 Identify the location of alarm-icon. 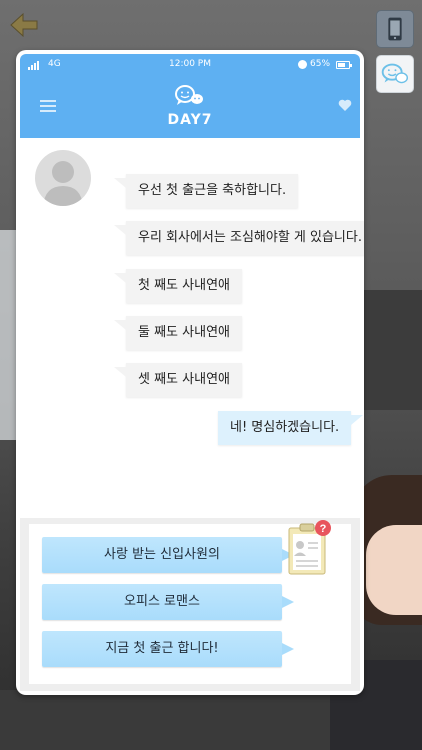
(302, 64).